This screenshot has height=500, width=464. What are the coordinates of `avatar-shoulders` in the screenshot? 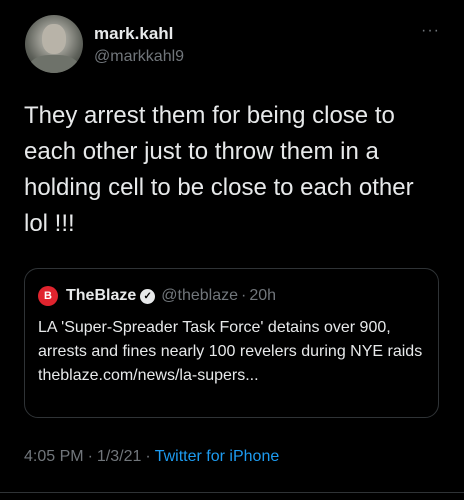 It's located at (54, 64).